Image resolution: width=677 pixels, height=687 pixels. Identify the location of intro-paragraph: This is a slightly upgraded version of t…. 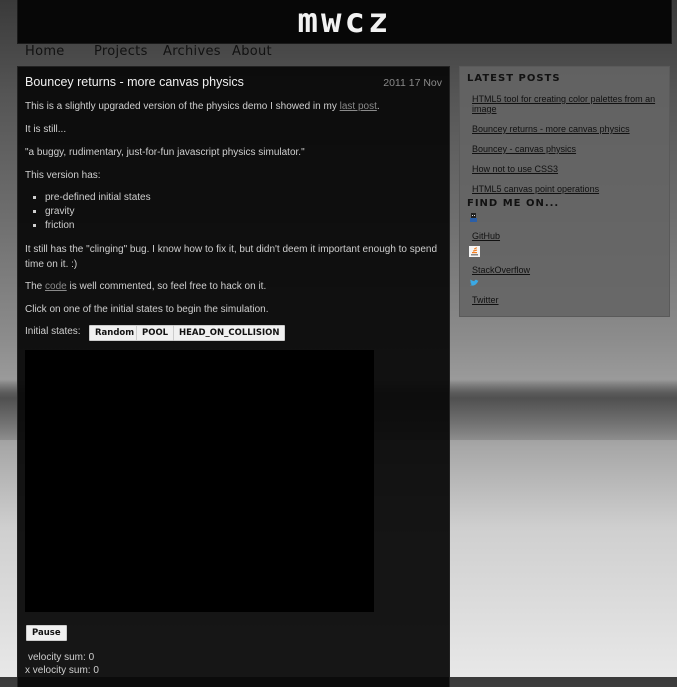
(234, 106).